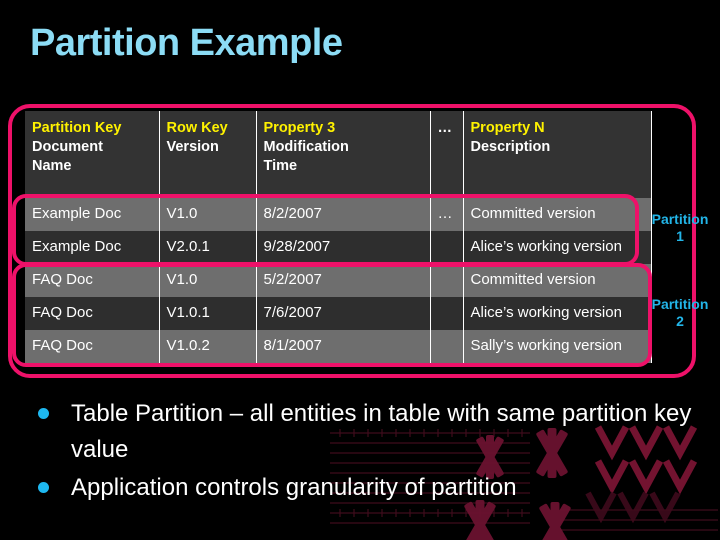 This screenshot has height=540, width=720. What do you see at coordinates (280, 166) in the screenshot?
I see `header-value-time: Time` at bounding box center [280, 166].